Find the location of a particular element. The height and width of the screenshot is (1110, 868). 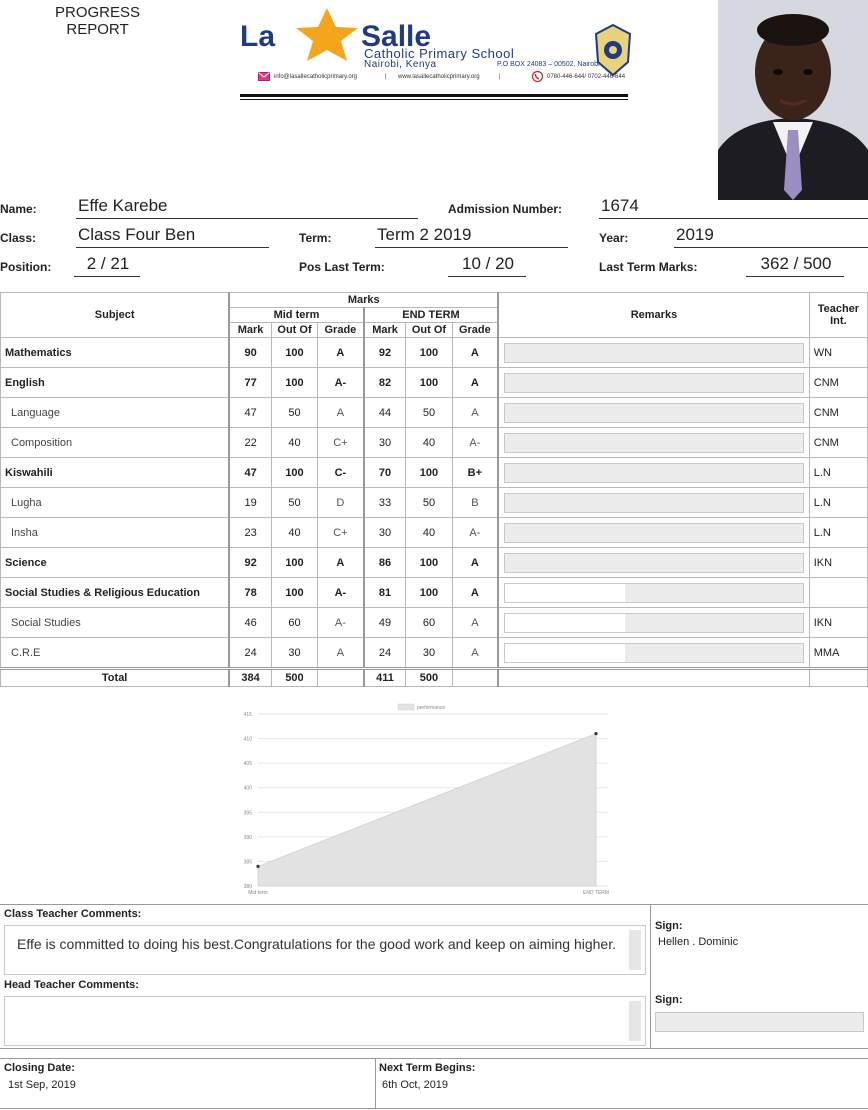

student-name: Effe Karebe is located at coordinates (247, 207).